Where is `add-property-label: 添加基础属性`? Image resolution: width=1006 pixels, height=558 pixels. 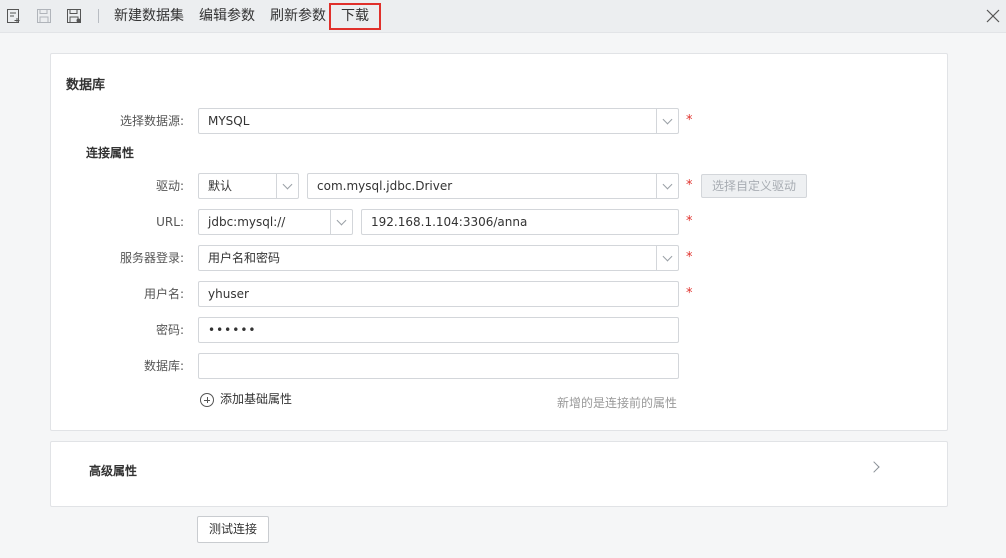
add-property-label: 添加基础属性 is located at coordinates (256, 399).